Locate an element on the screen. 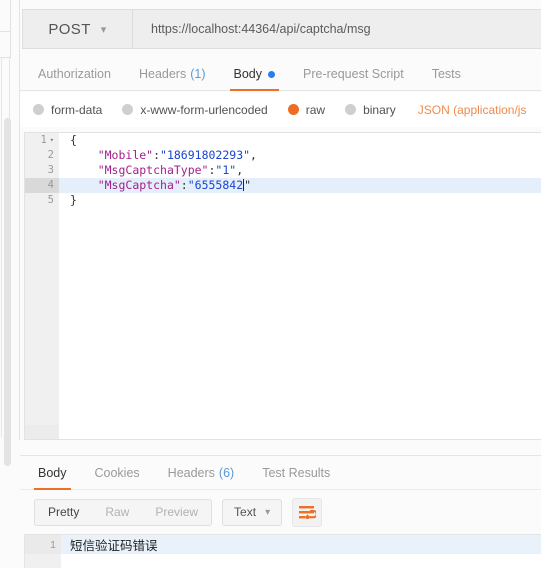 This screenshot has width=541, height=568. editor-line: 2 "Mobile":"18691802293", is located at coordinates (283, 155).